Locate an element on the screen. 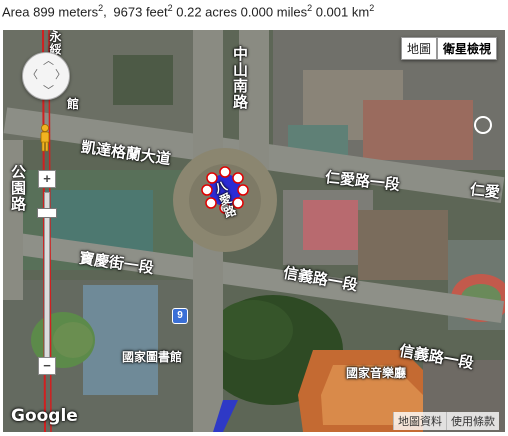  map-data-link: 地圖資料 is located at coordinates (419, 421).